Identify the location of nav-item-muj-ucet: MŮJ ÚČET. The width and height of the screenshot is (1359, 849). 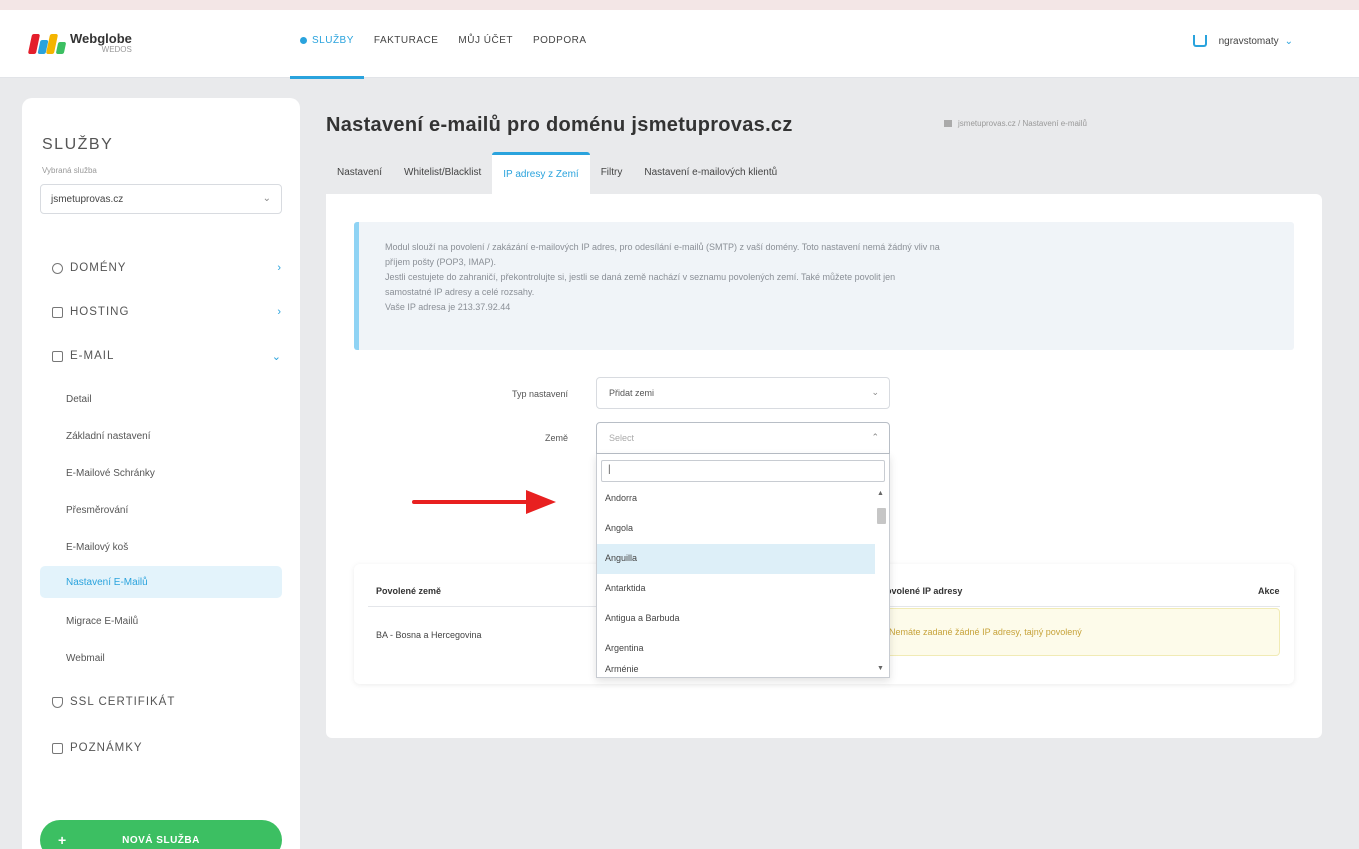
(485, 44).